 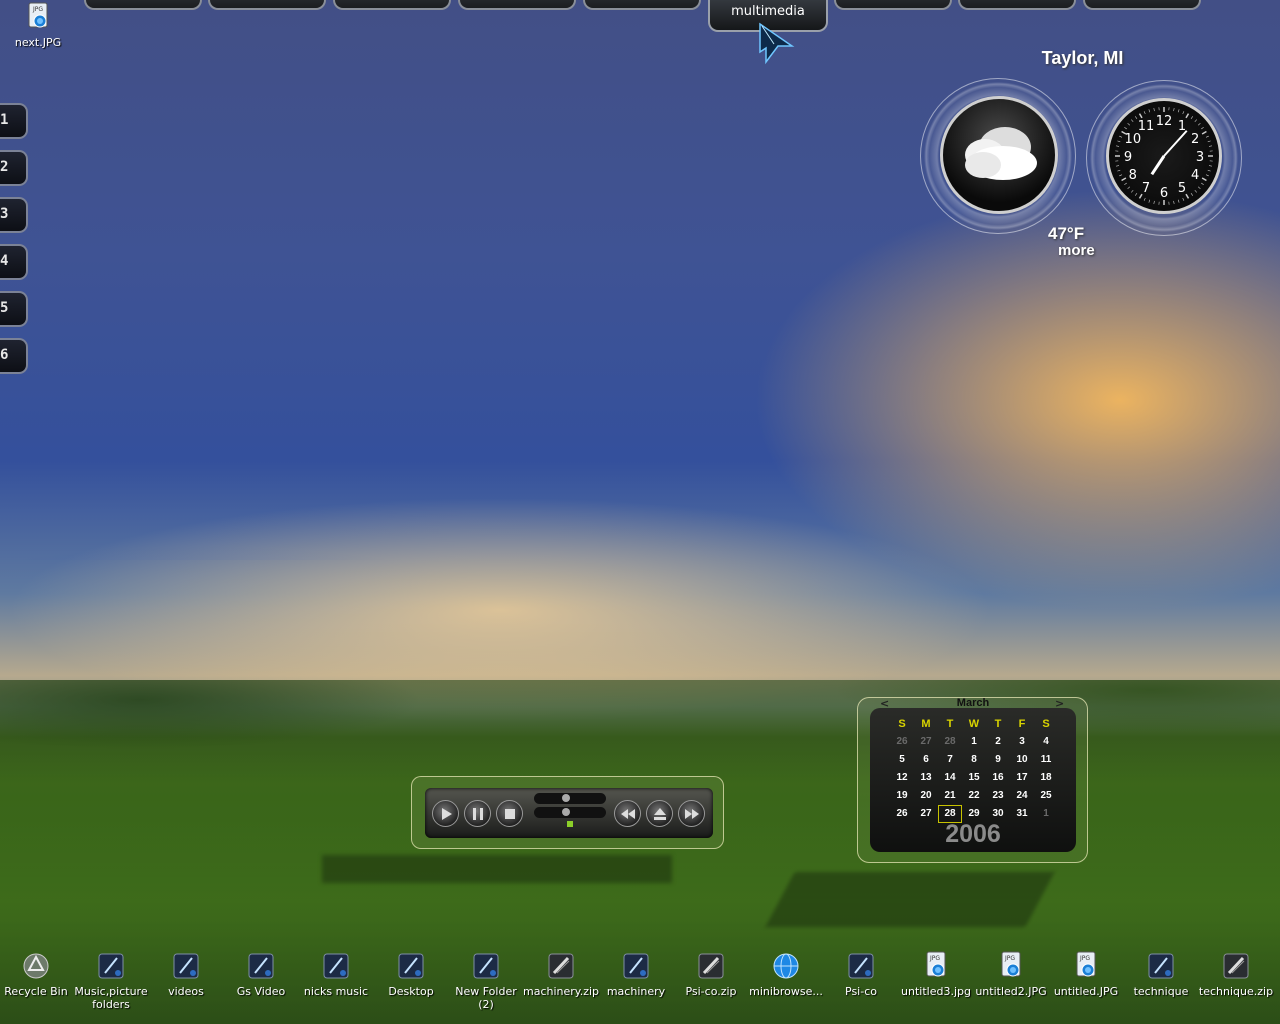 I want to click on calendar-day-cell: 12, so click(x=902, y=778).